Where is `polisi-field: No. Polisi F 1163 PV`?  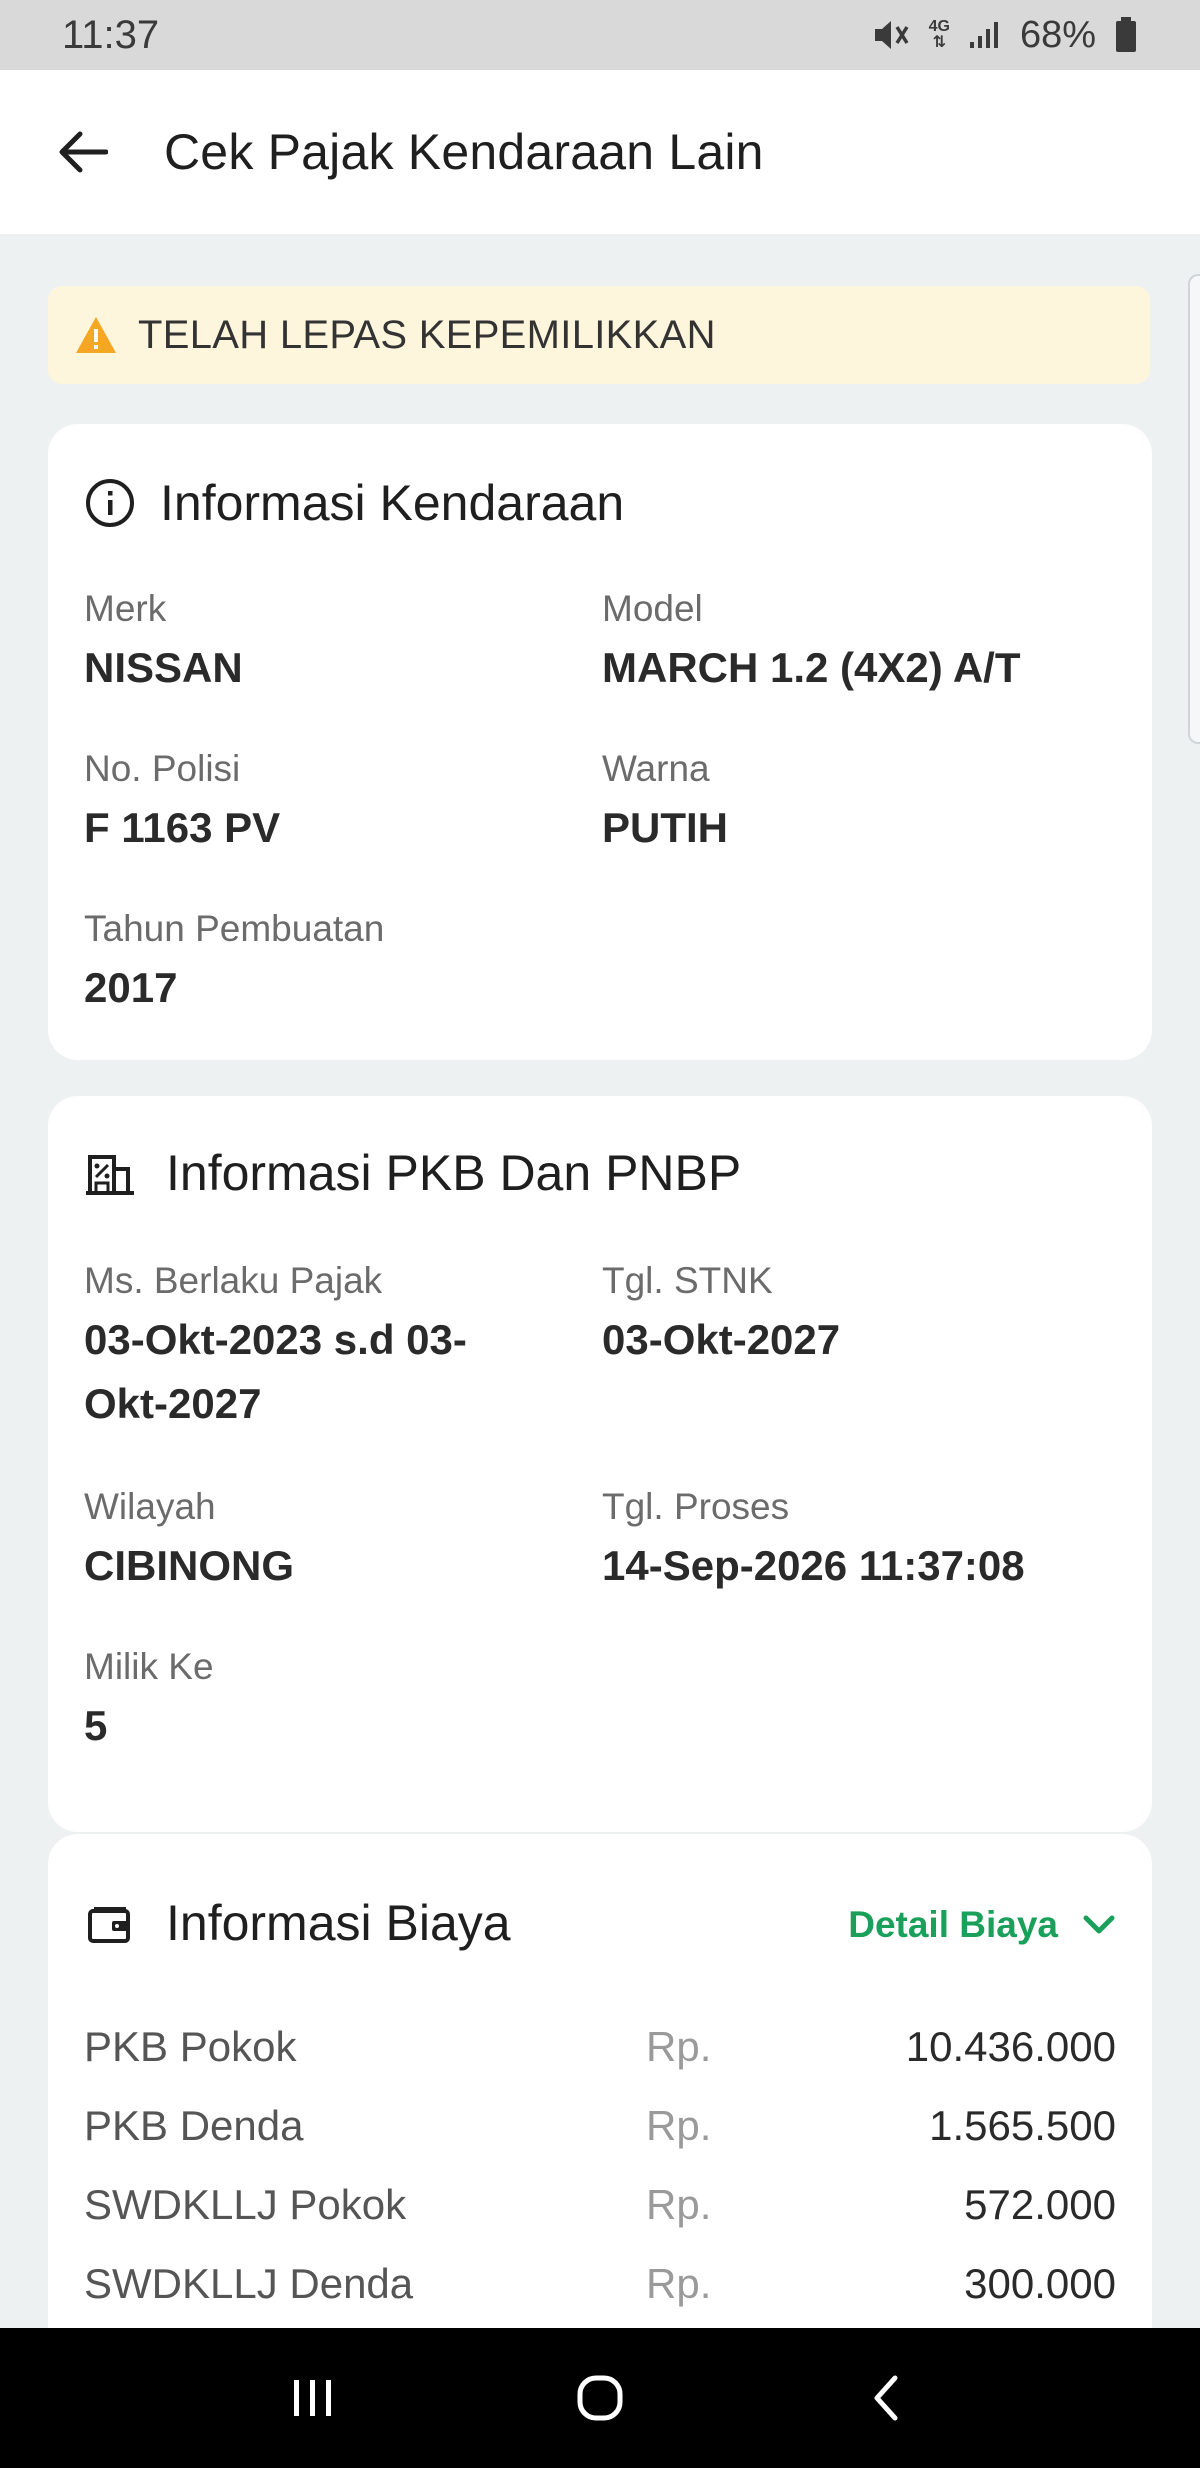 polisi-field: No. Polisi F 1163 PV is located at coordinates (182, 804).